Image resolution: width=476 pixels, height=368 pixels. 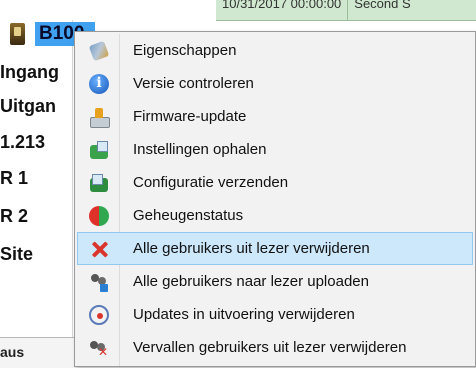 I want to click on grid-divider, so click(x=72, y=178).